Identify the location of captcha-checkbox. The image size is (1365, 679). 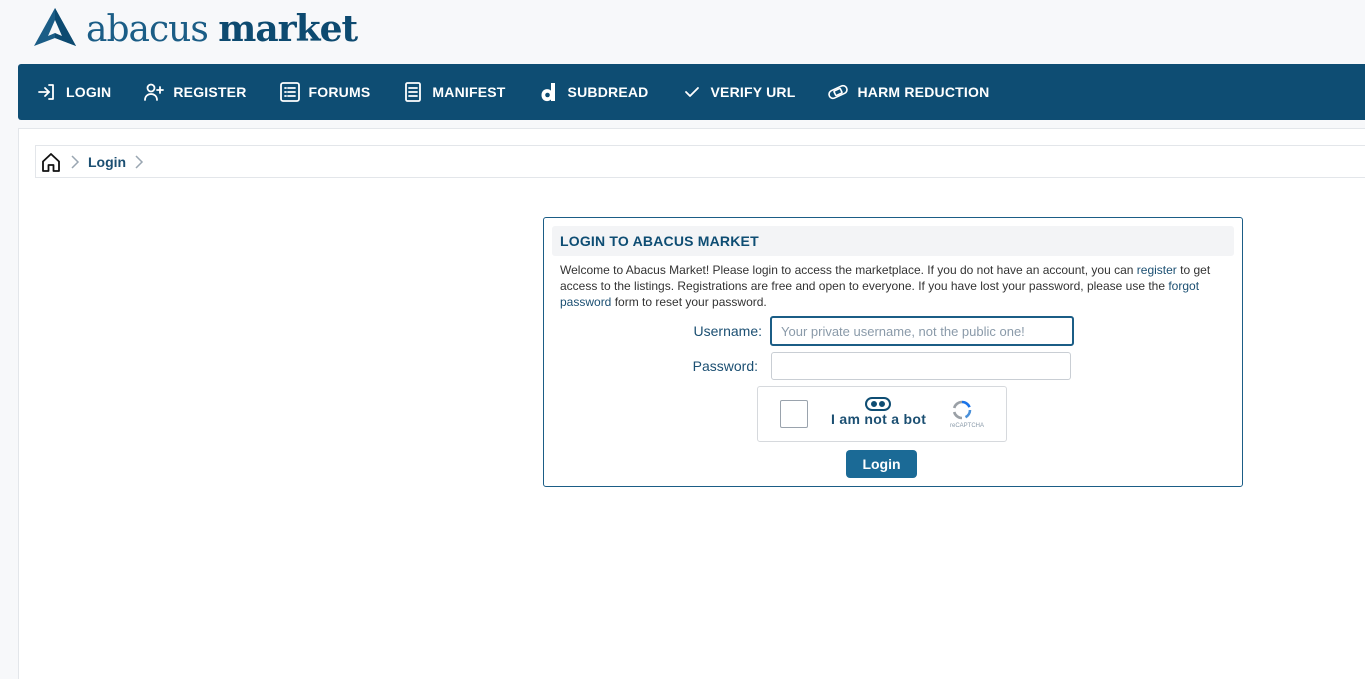
(794, 414).